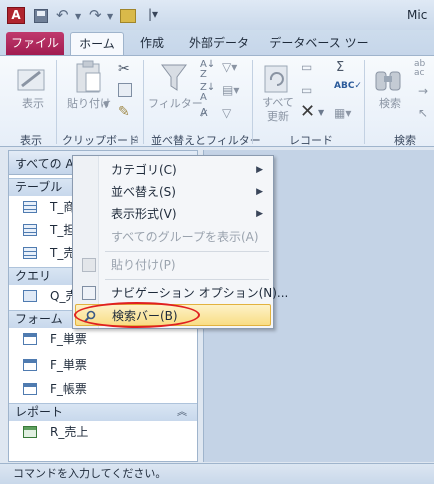 The image size is (434, 484). What do you see at coordinates (100, 140) in the screenshot?
I see `group-clipboard-label: クリップボード` at bounding box center [100, 140].